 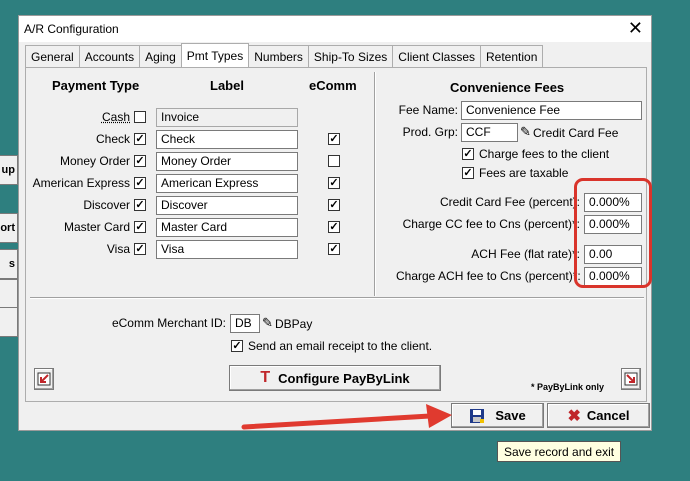 What do you see at coordinates (245, 323) in the screenshot?
I see `ecomm-merchant-field: DB` at bounding box center [245, 323].